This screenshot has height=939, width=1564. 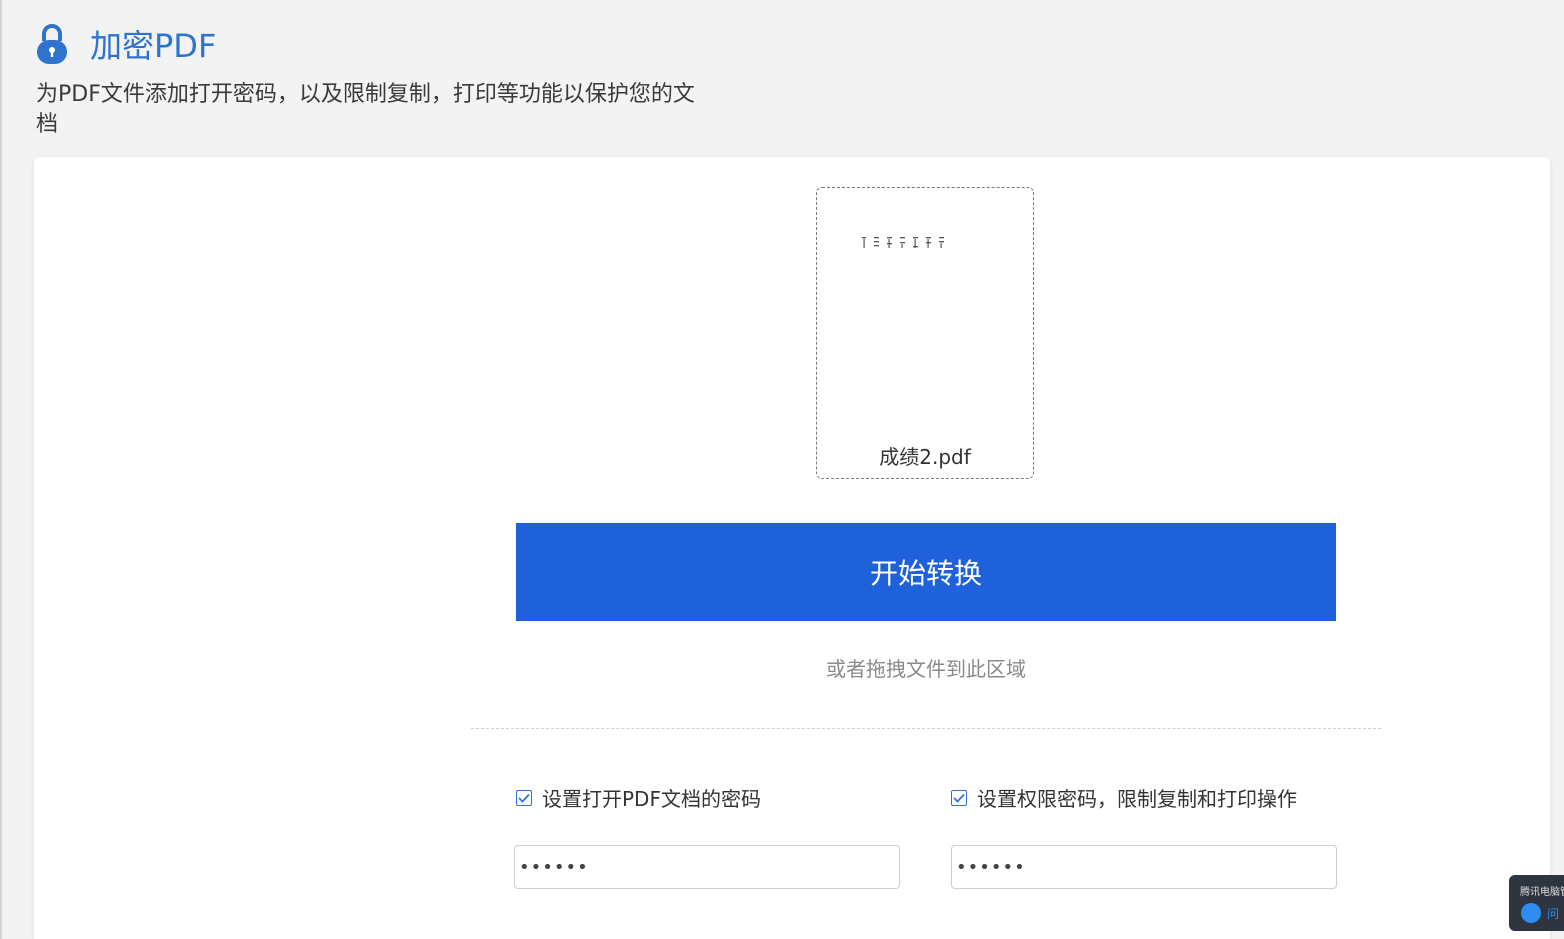 I want to click on open-password-checkbox, so click(x=524, y=797).